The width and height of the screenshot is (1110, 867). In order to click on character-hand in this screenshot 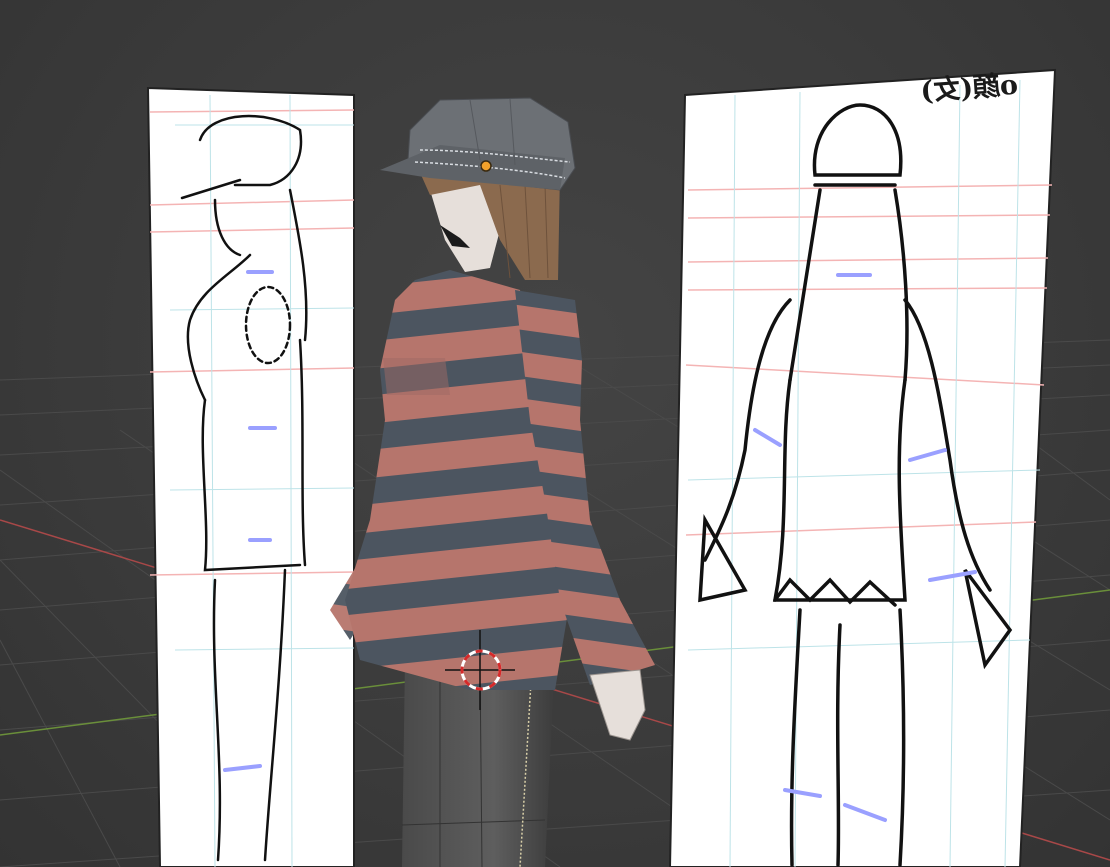, I will do `click(617, 705)`.